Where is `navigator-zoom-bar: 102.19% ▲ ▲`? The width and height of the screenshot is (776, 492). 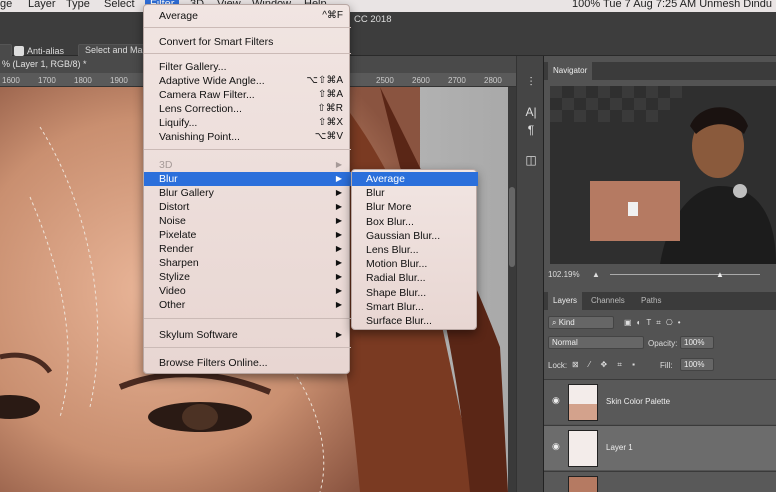 navigator-zoom-bar: 102.19% ▲ ▲ is located at coordinates (660, 275).